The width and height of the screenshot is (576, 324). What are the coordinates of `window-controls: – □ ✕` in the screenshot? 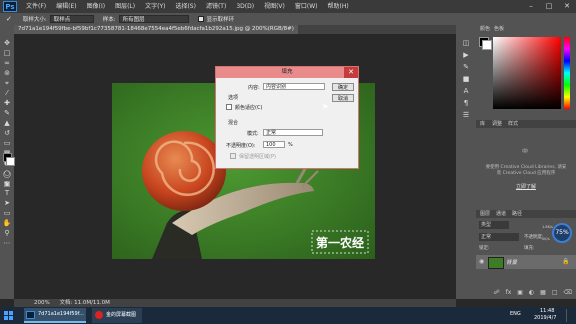 It's located at (549, 6).